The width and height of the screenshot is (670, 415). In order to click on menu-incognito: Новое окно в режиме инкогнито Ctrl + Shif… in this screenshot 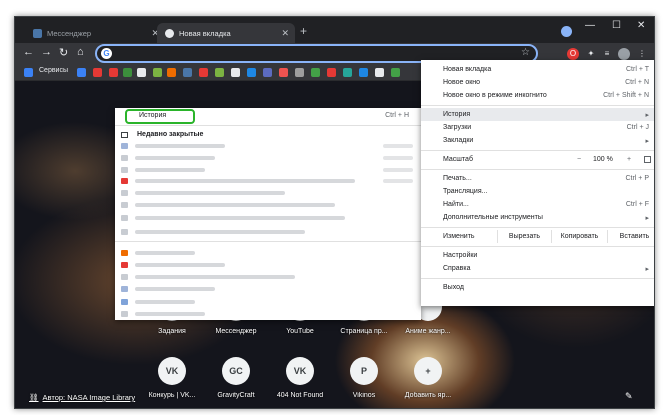, I will do `click(537, 95)`.